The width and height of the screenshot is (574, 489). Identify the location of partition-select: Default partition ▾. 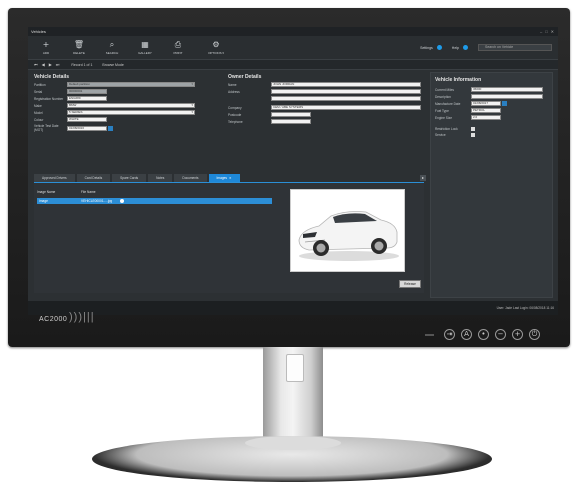
(131, 84).